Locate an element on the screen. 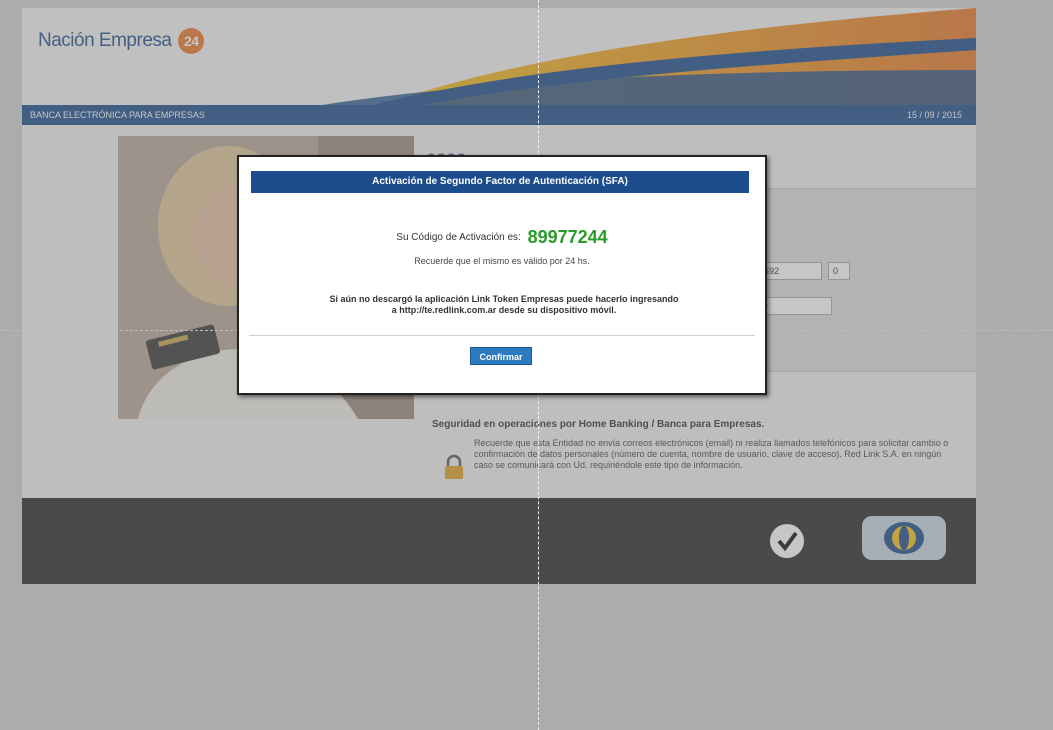 The width and height of the screenshot is (1053, 730). confirm-button: Confirmar is located at coordinates (501, 356).